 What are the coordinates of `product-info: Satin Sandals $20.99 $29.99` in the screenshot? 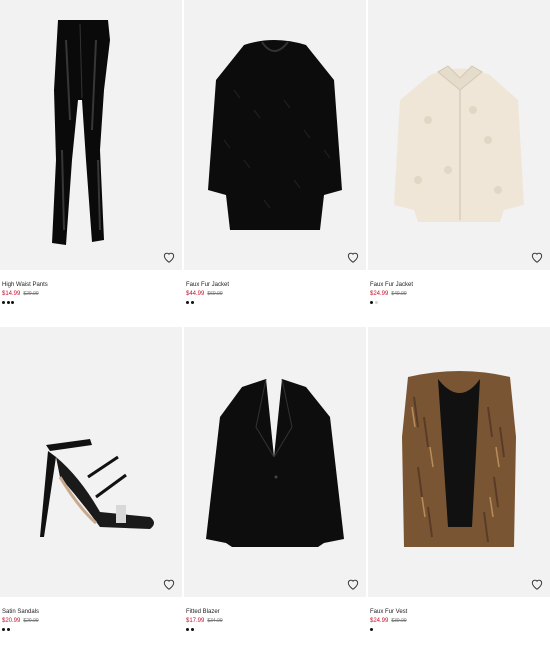 It's located at (91, 622).